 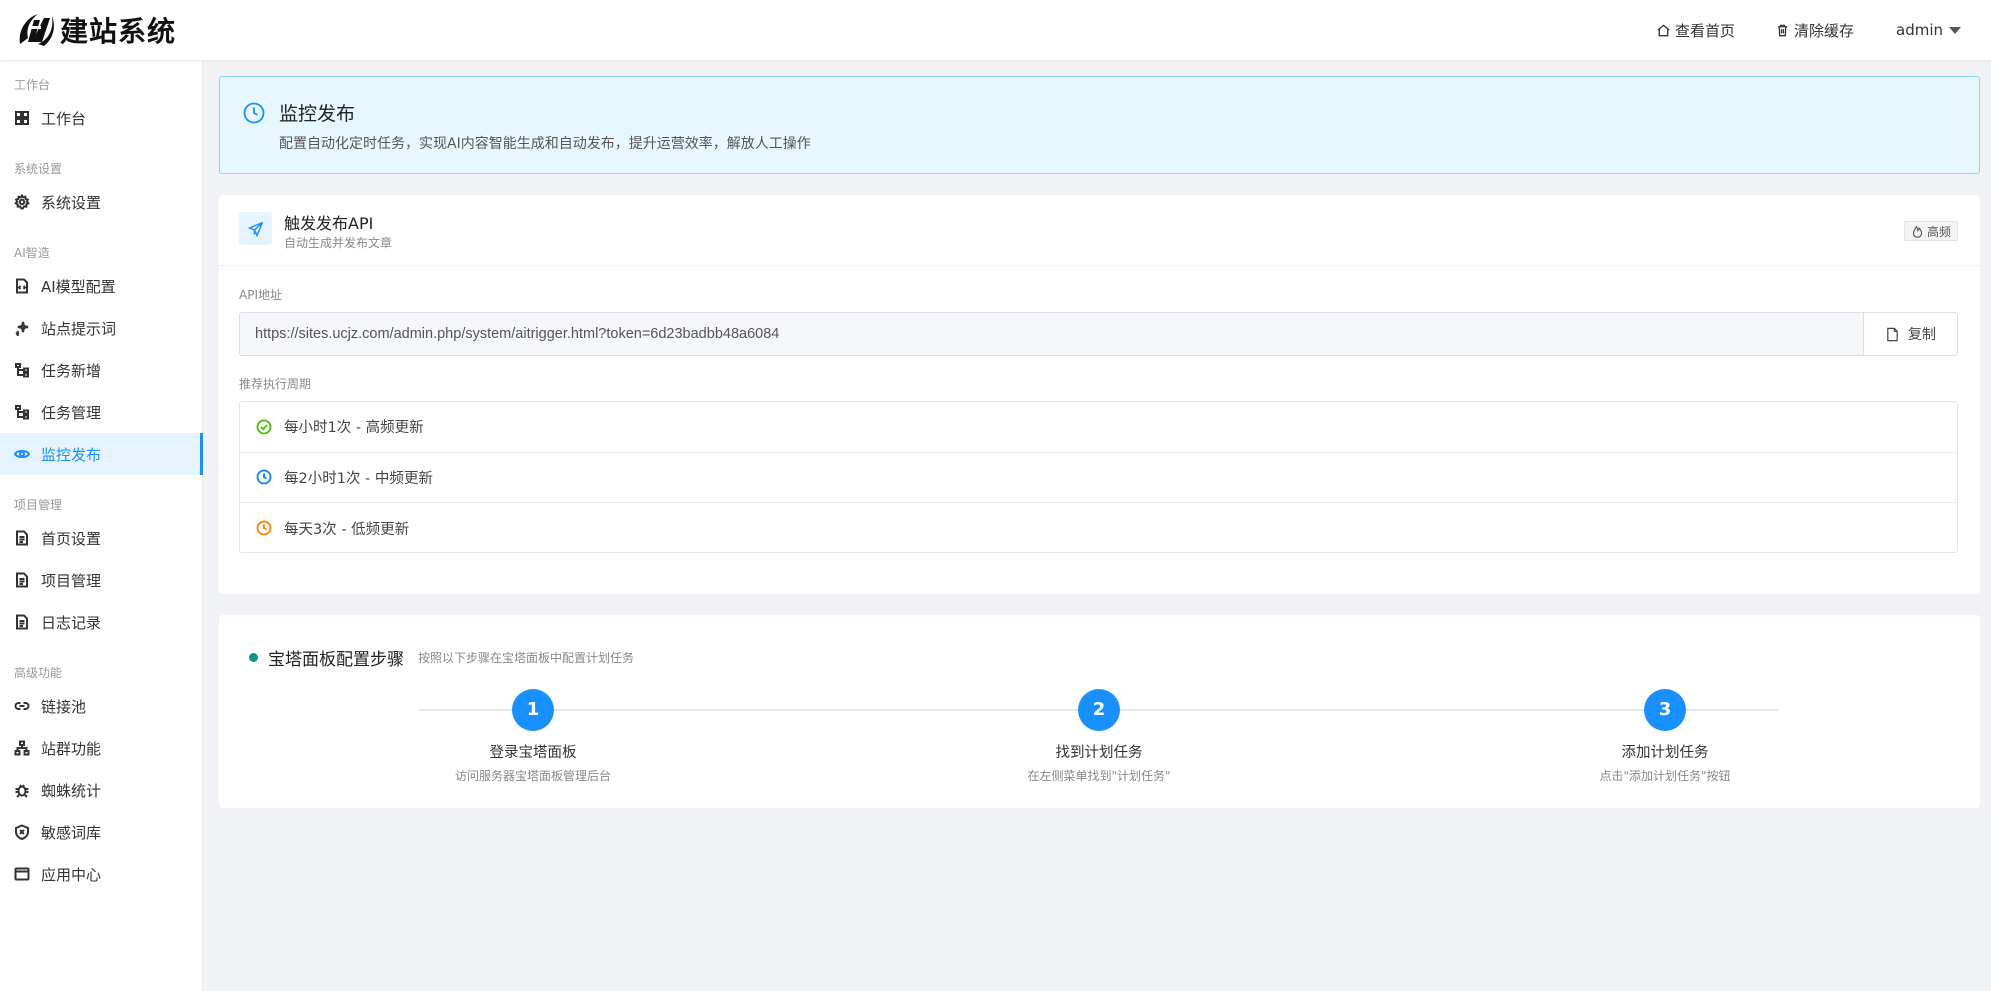 What do you see at coordinates (526, 658) in the screenshot?
I see `steps-subtitle: 按照以下步骤在宝塔面板中配置计划任务` at bounding box center [526, 658].